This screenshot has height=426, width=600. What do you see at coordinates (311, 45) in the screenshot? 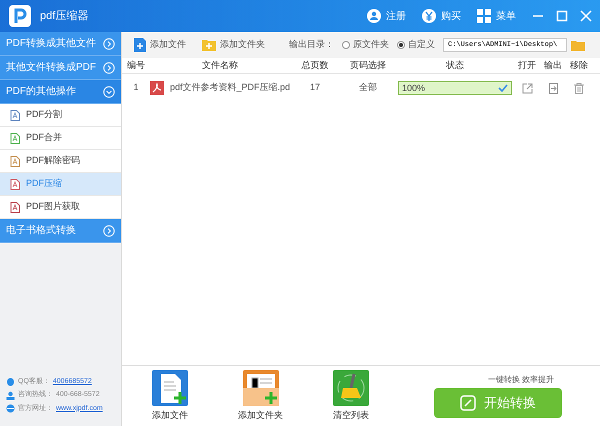
I see `output-label: 输出目录：` at bounding box center [311, 45].